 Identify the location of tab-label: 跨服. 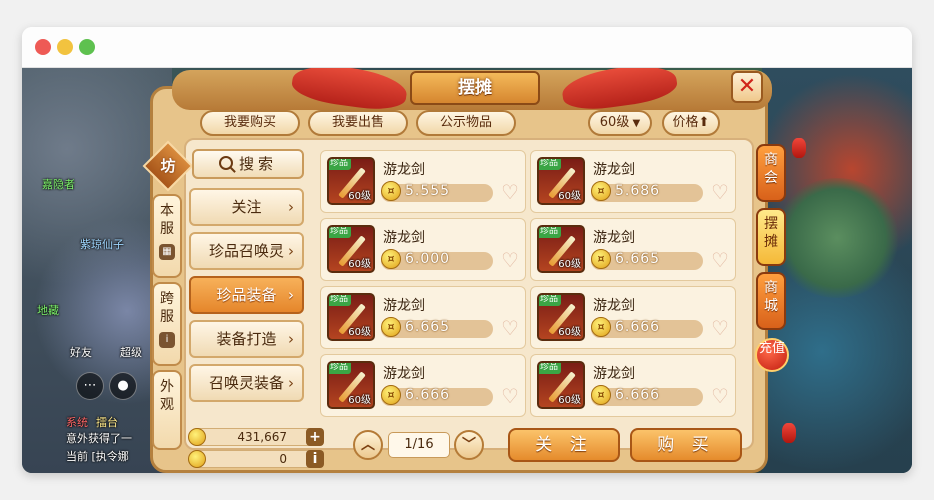
(167, 308).